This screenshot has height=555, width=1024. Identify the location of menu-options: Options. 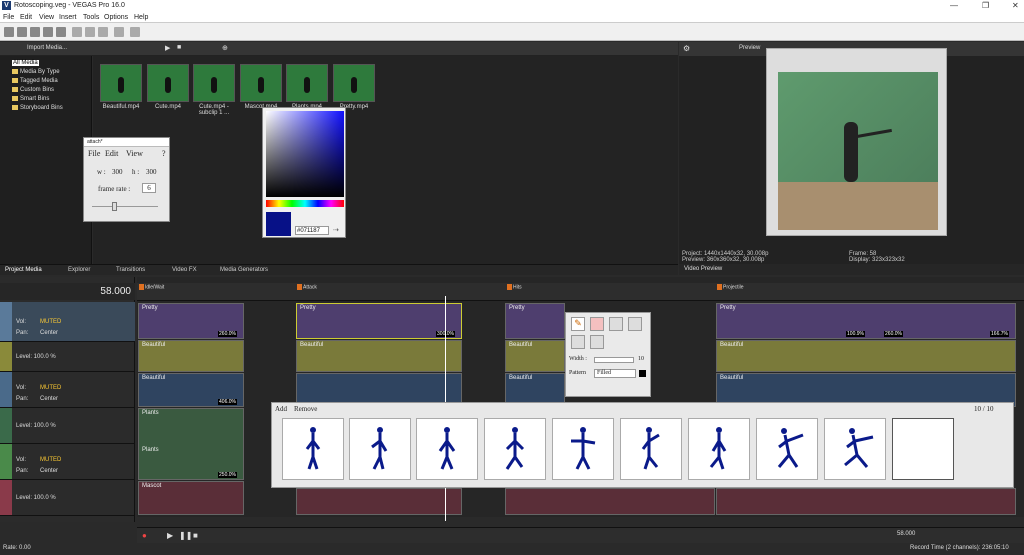
(116, 17).